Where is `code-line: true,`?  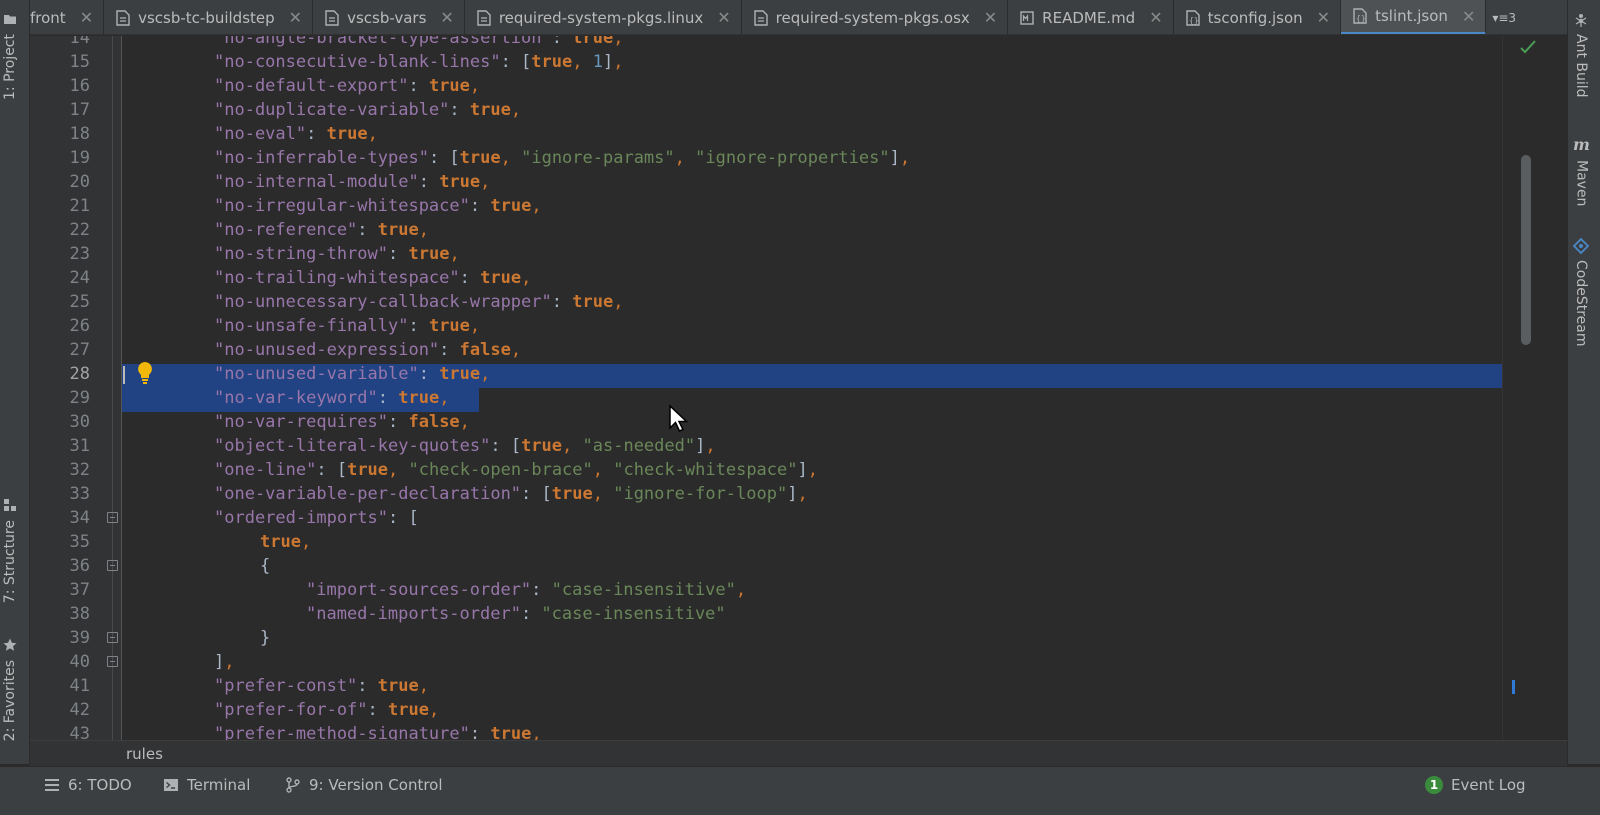 code-line: true, is located at coordinates (286, 542).